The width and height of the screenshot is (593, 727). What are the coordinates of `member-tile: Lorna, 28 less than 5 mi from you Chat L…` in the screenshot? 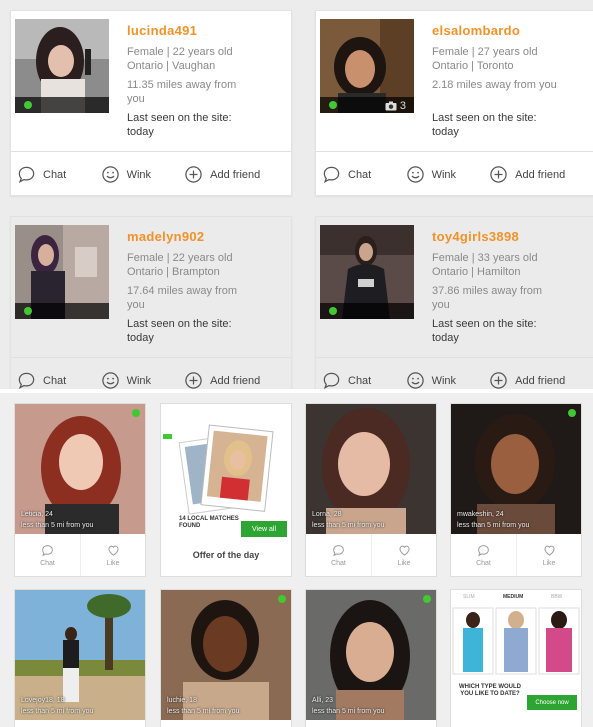 It's located at (371, 490).